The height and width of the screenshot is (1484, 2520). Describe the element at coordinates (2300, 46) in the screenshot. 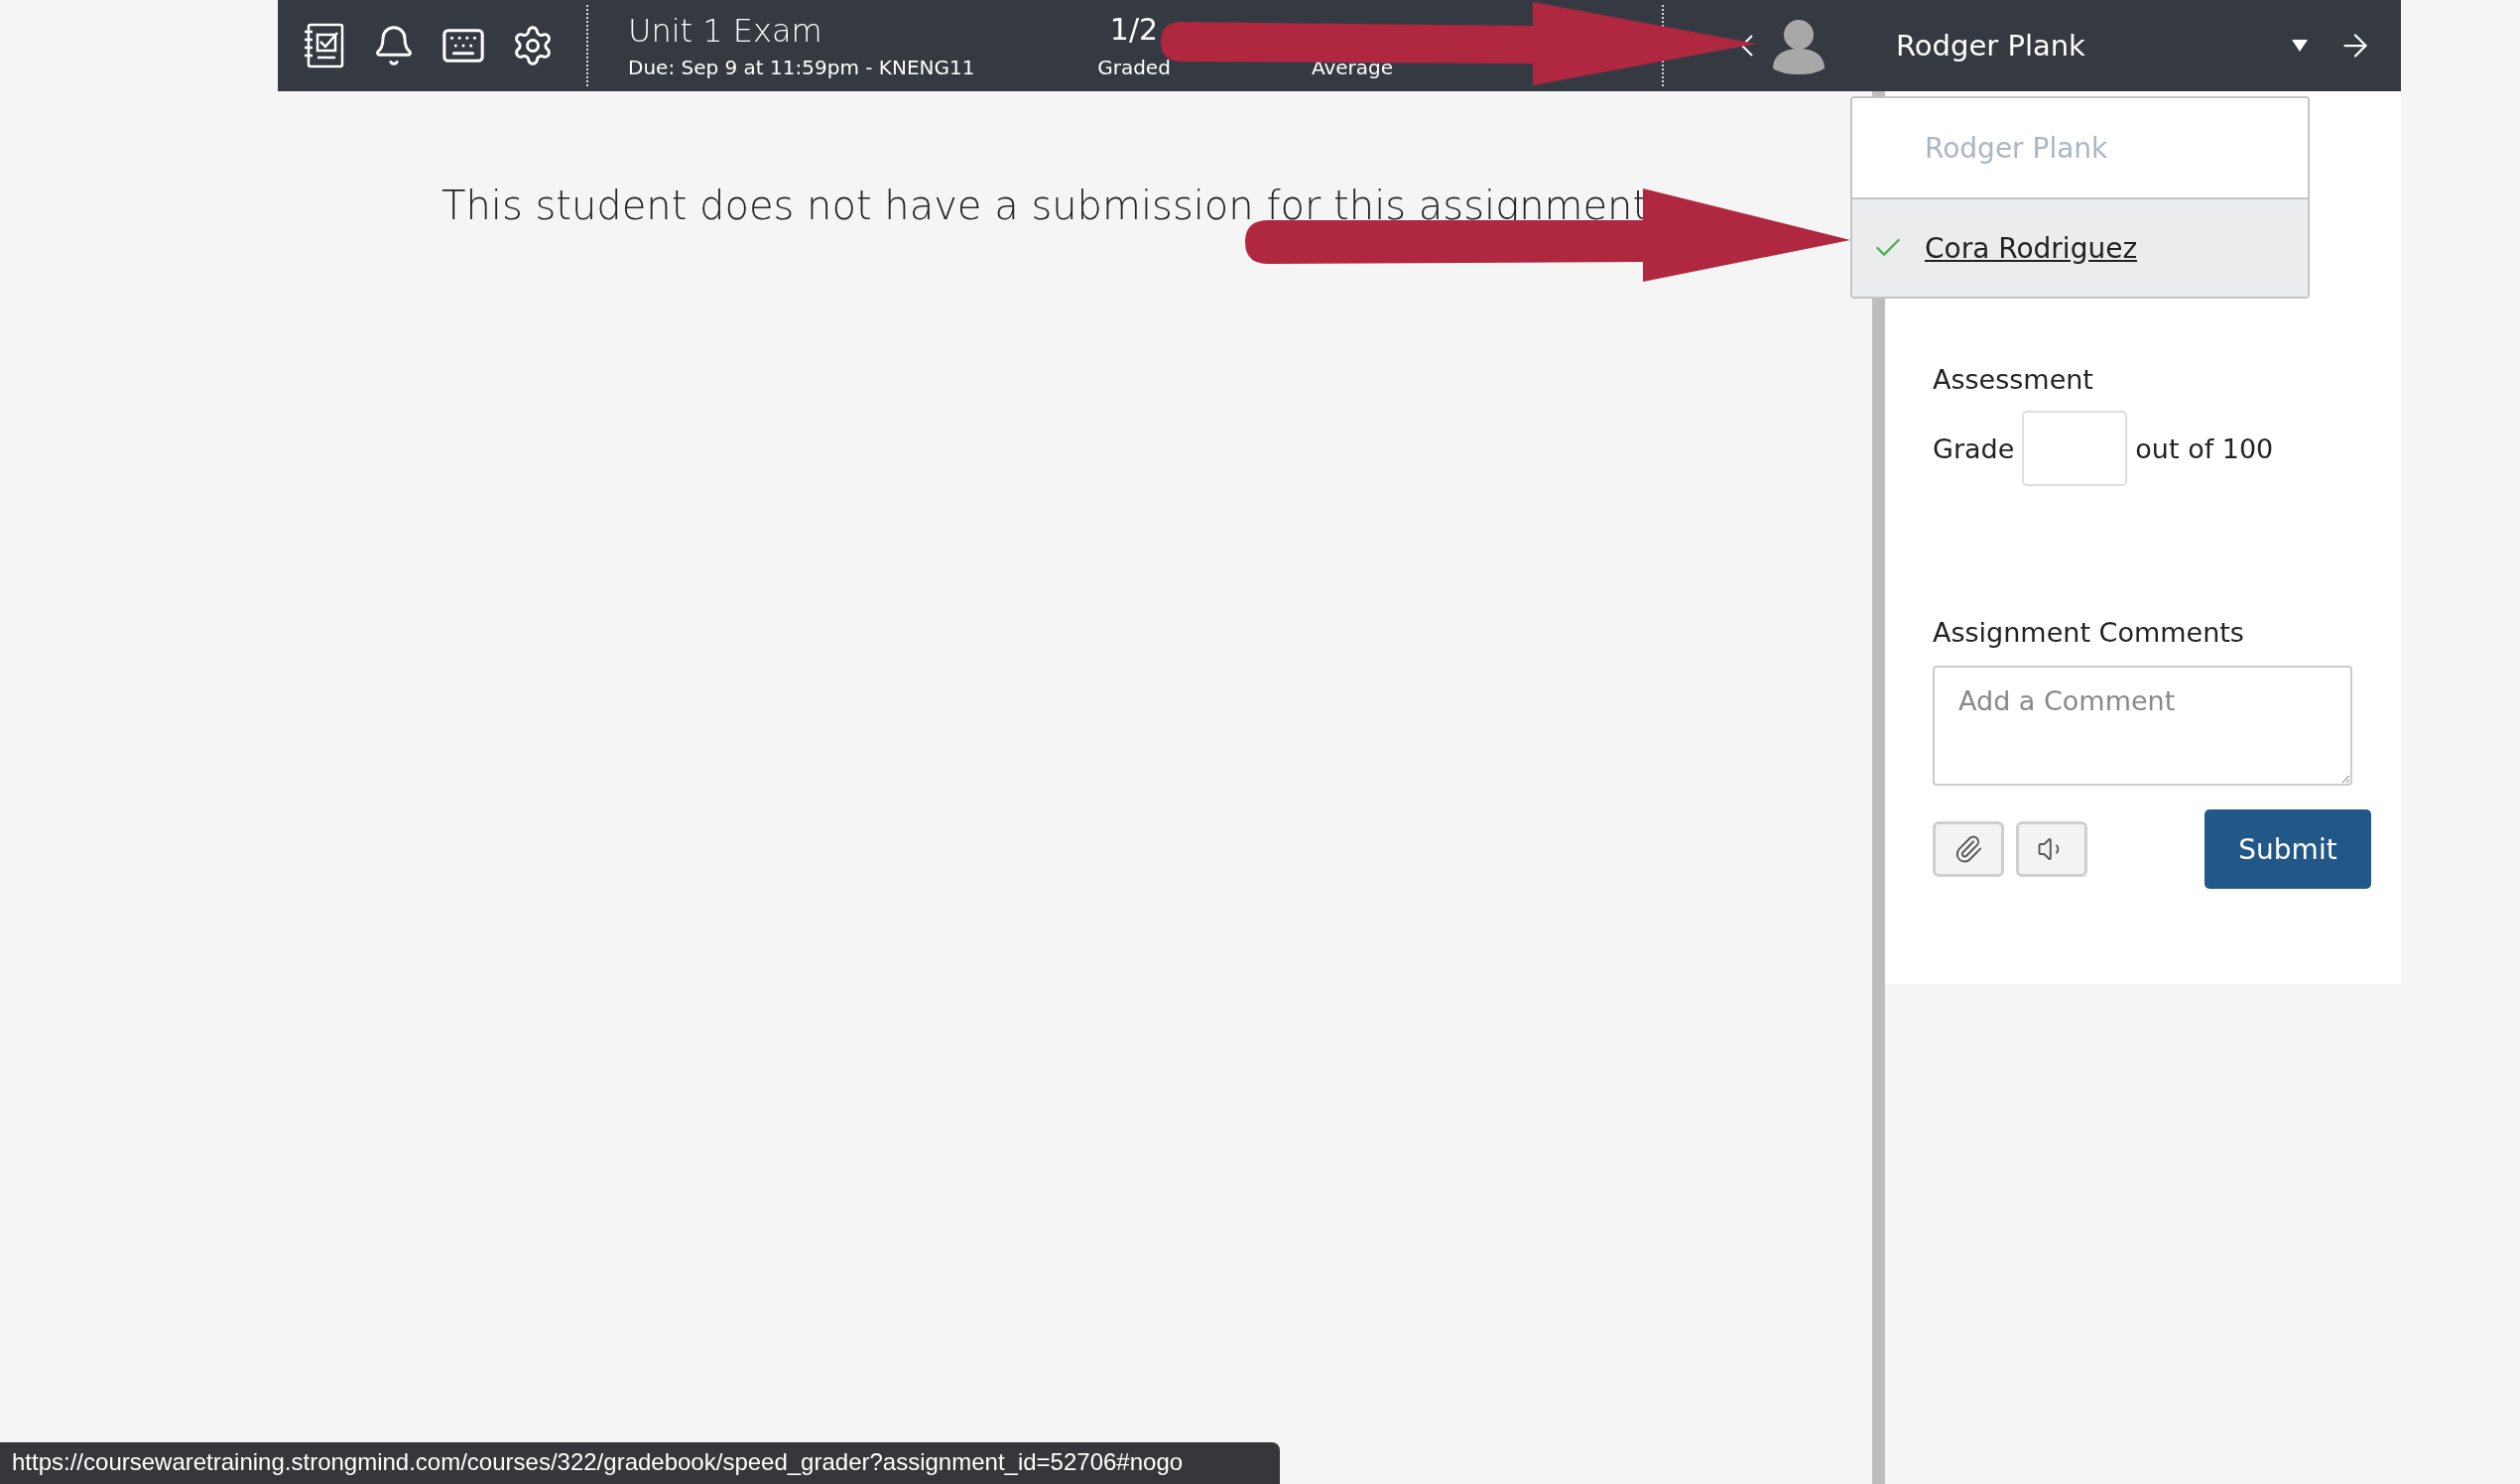

I see `caret-icon` at that location.